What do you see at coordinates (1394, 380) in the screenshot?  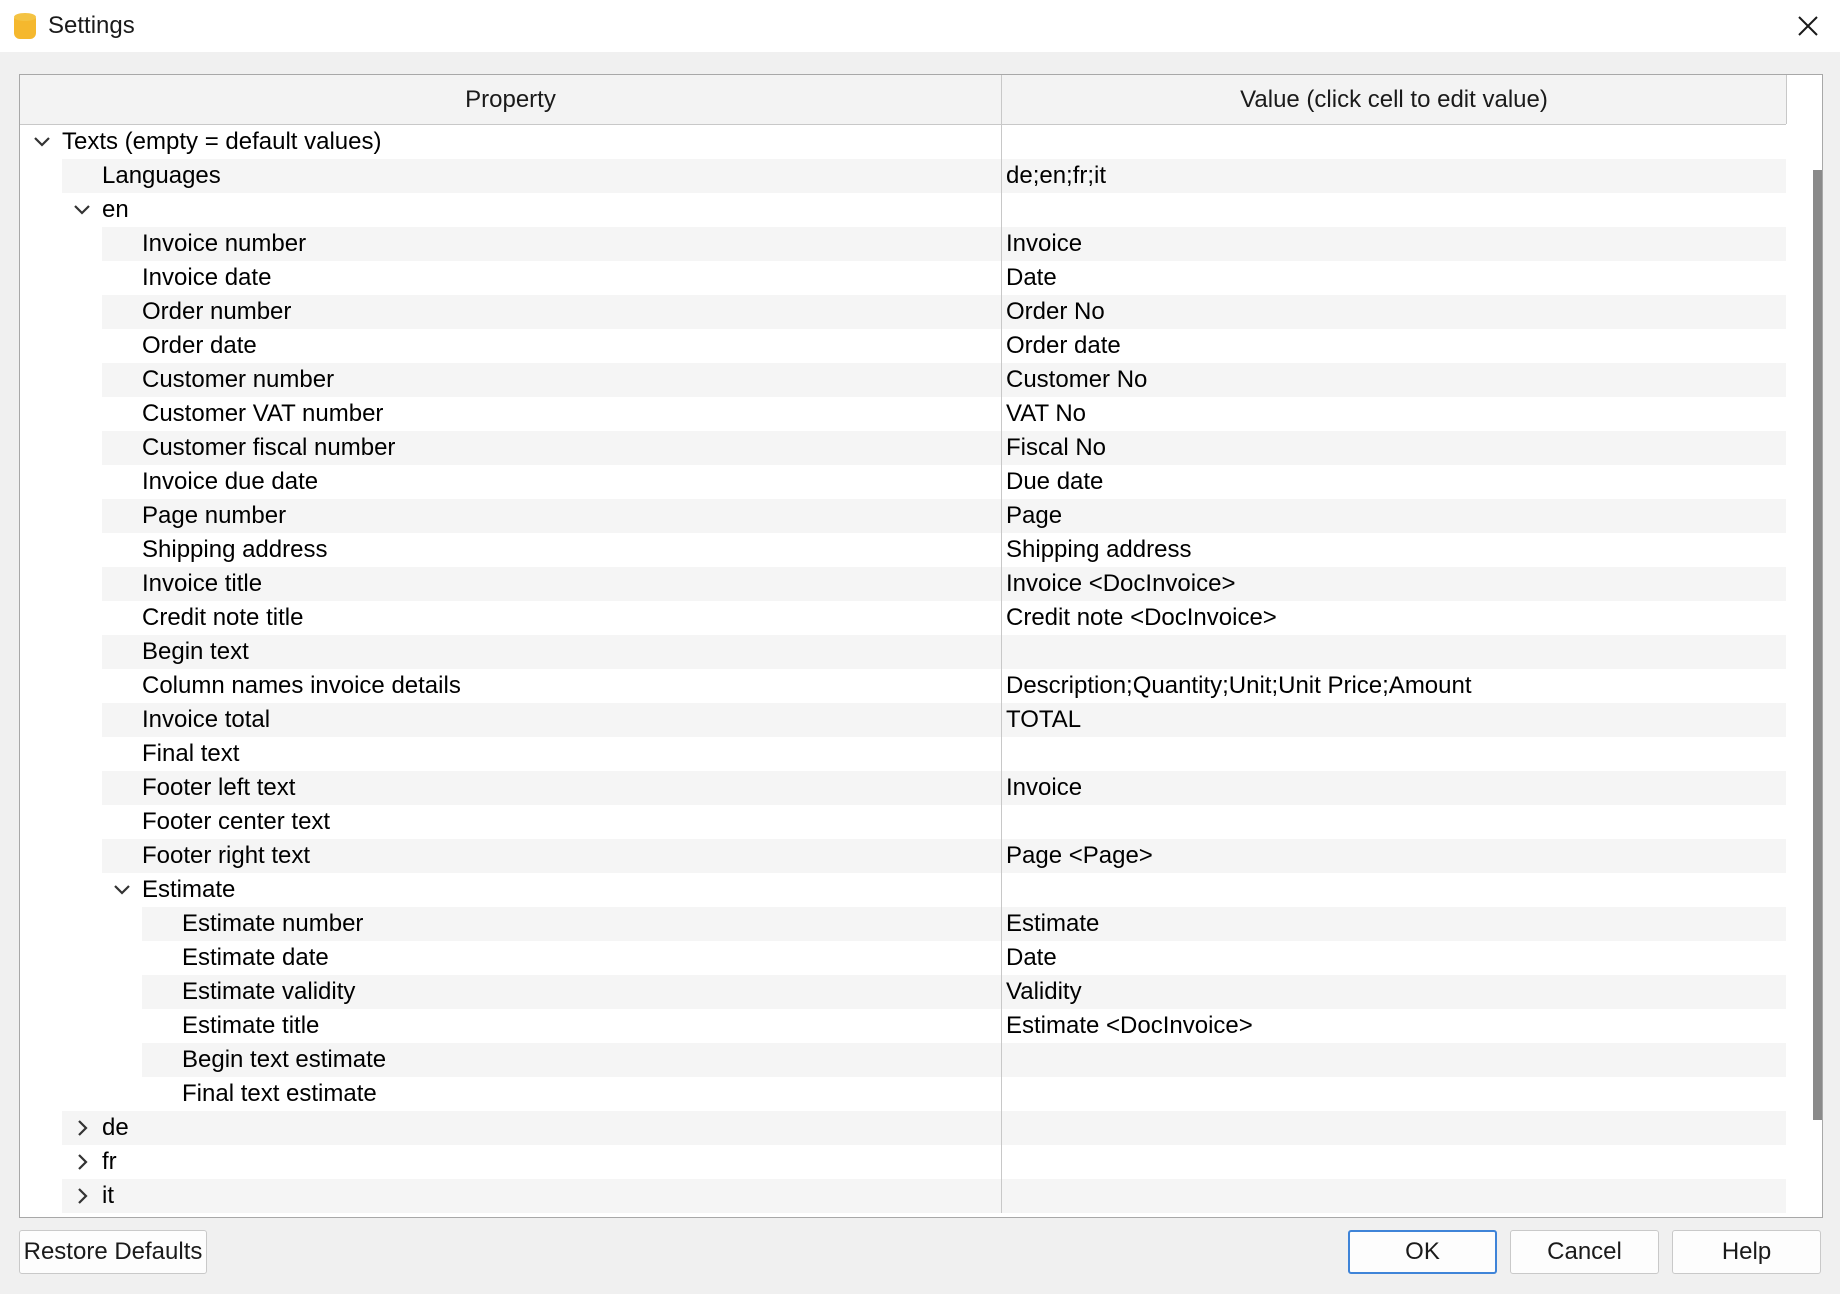 I see `value-cell: Customer No` at bounding box center [1394, 380].